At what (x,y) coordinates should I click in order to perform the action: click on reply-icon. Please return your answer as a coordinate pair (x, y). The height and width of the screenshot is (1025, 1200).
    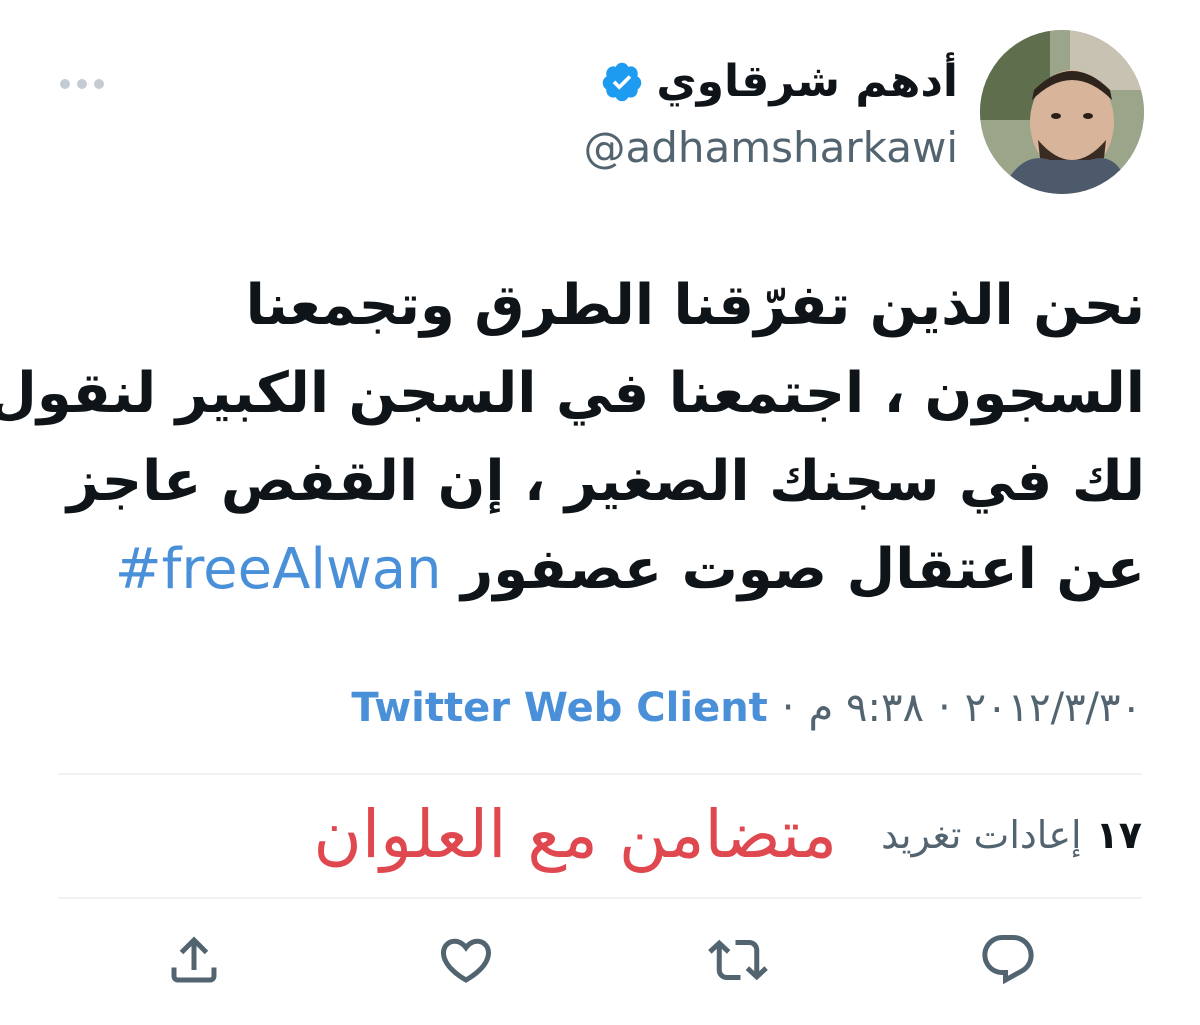
    Looking at the image, I should click on (1008, 960).